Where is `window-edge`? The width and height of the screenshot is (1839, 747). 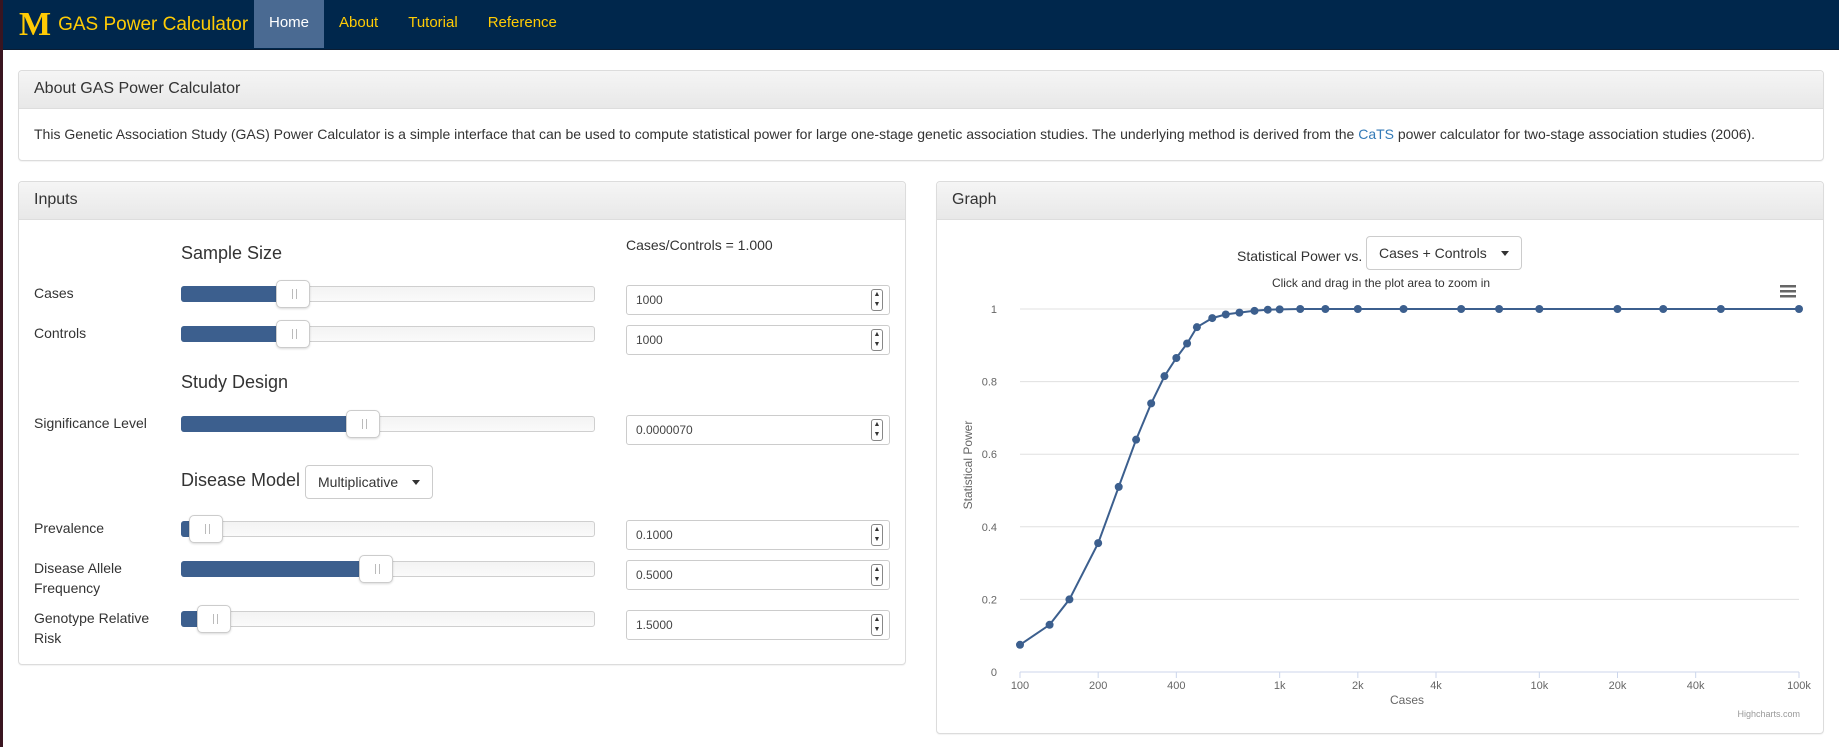
window-edge is located at coordinates (1, 373).